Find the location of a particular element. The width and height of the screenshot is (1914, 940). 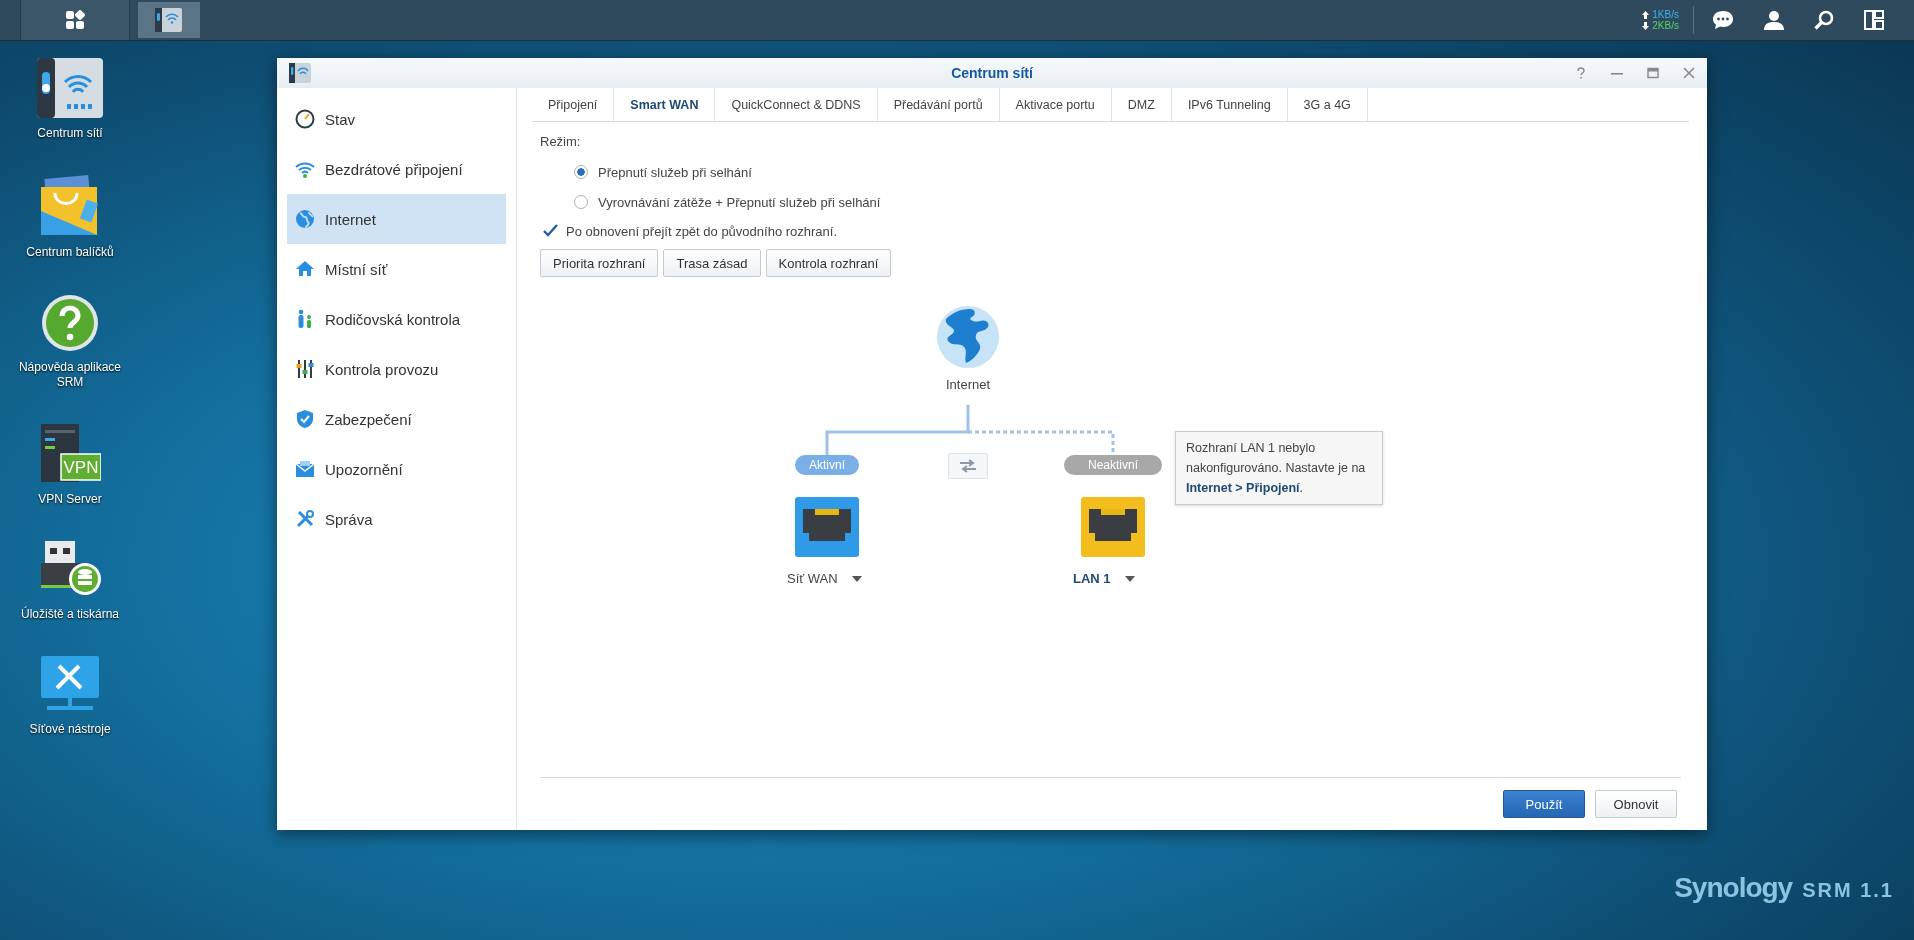

section-button: Trasa zásad is located at coordinates (712, 263).